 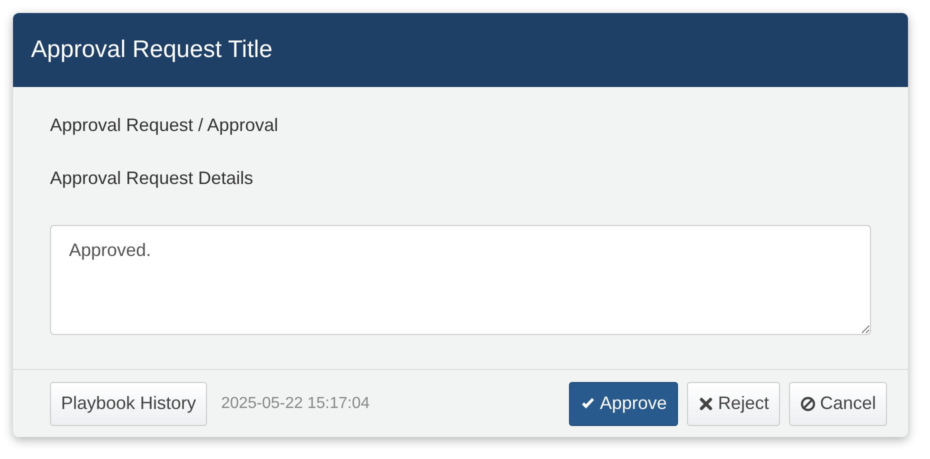 I want to click on close-icon, so click(x=706, y=404).